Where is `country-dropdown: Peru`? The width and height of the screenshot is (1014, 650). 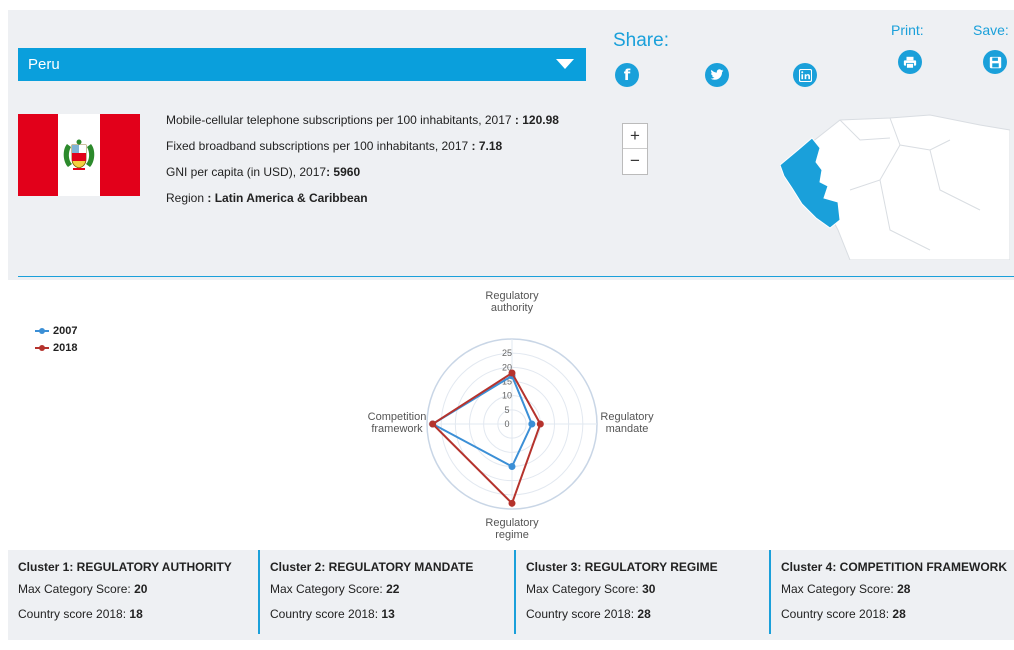 country-dropdown: Peru is located at coordinates (302, 64).